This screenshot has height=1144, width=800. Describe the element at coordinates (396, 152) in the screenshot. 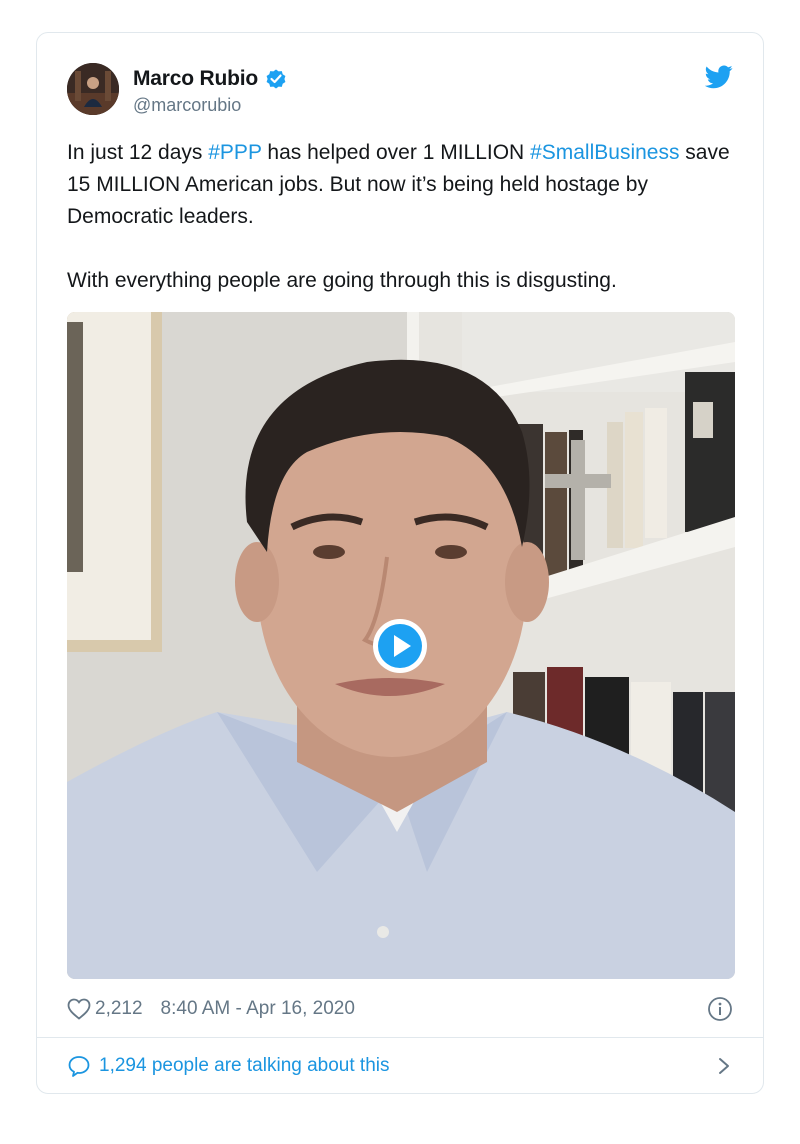

I see `tweet-text-segment: has helped over 1 MILLION` at that location.